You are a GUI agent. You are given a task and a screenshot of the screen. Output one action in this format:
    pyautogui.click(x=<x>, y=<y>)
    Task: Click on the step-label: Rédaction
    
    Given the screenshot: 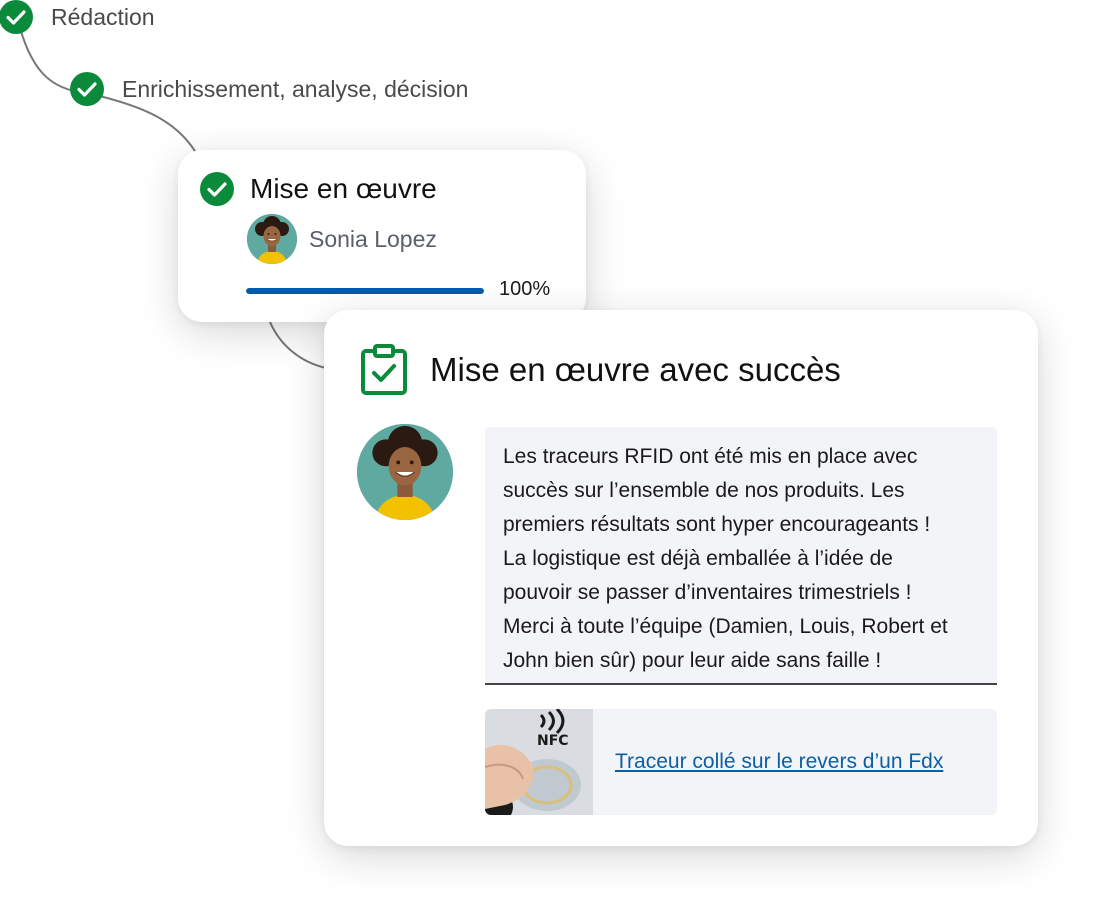 What is the action you would take?
    pyautogui.click(x=103, y=16)
    